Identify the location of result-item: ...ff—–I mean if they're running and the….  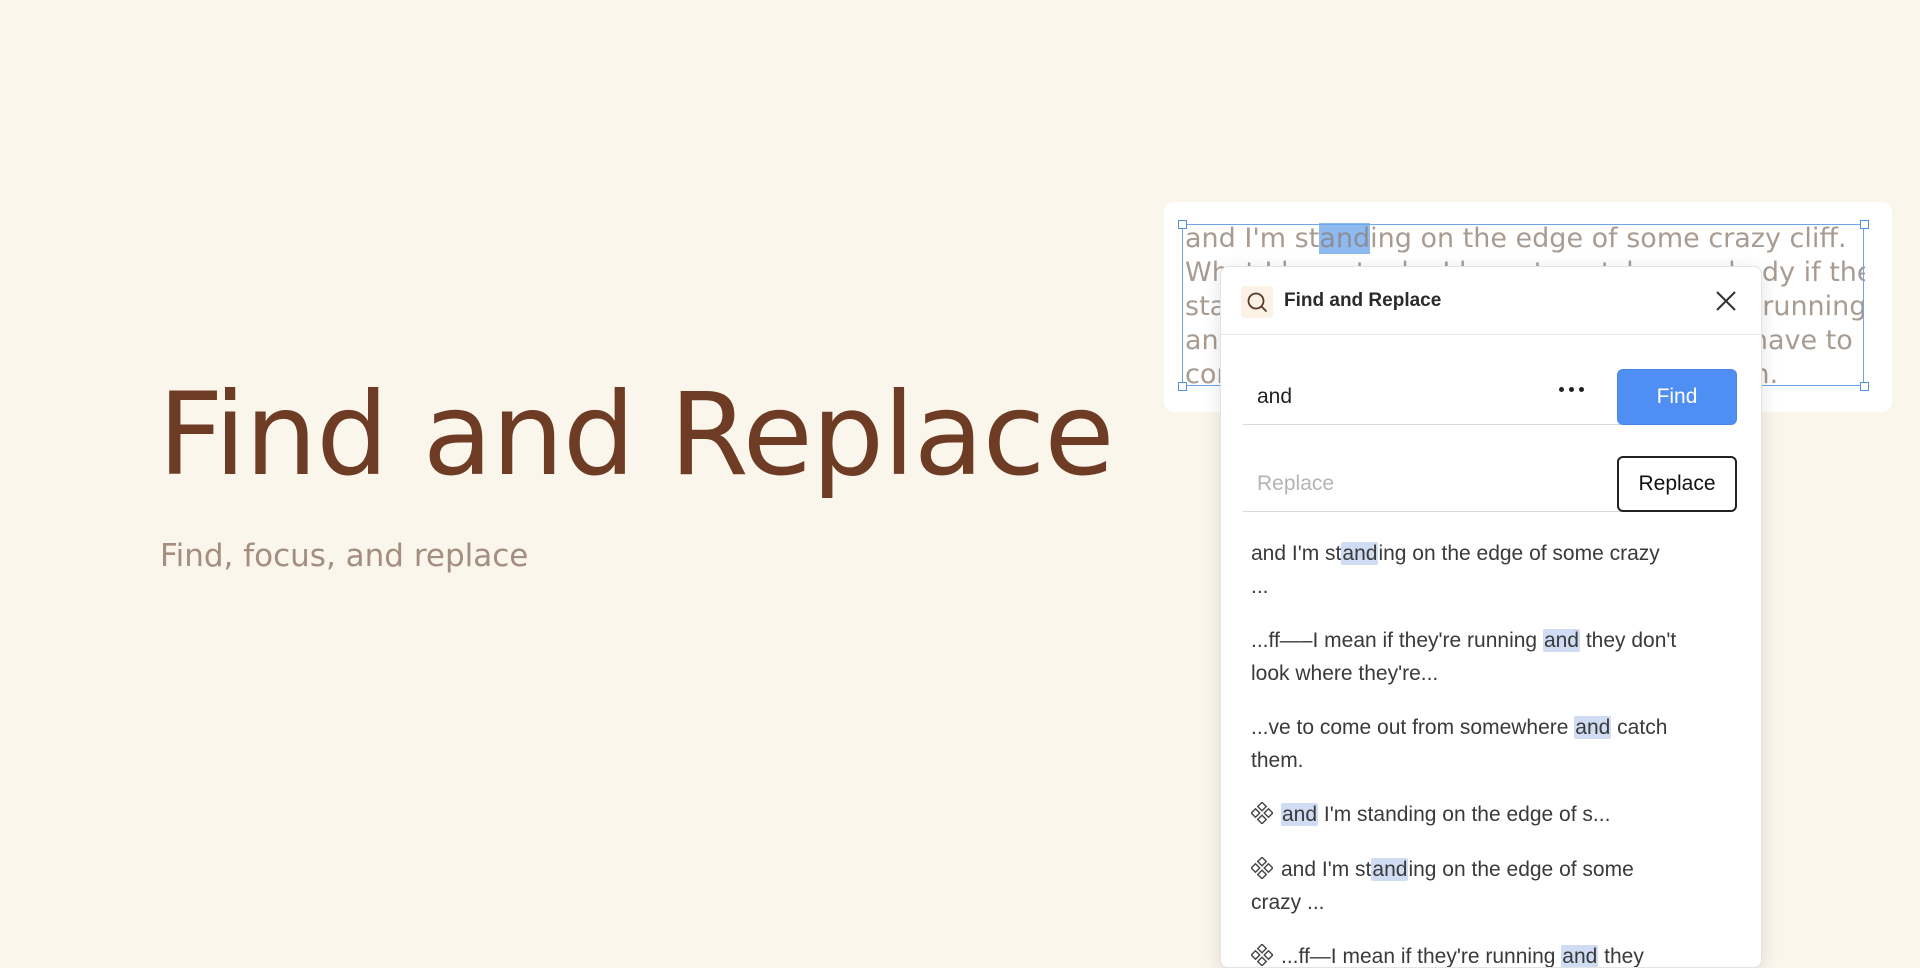
(1491, 657).